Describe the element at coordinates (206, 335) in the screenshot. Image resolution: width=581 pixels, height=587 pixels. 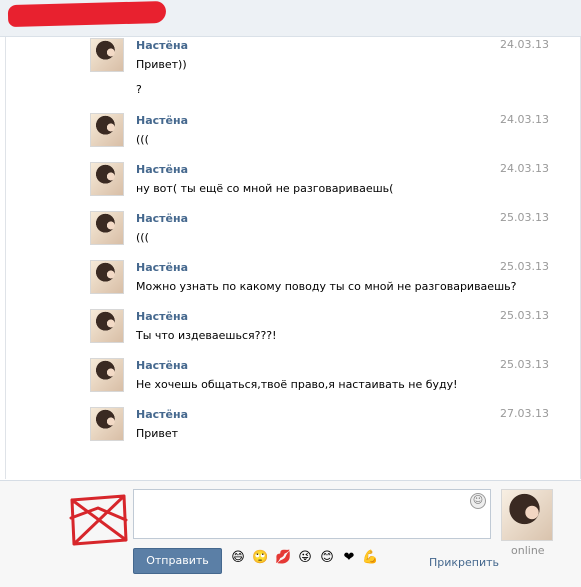
I see `message-text: Ты что издеваешься???!` at that location.